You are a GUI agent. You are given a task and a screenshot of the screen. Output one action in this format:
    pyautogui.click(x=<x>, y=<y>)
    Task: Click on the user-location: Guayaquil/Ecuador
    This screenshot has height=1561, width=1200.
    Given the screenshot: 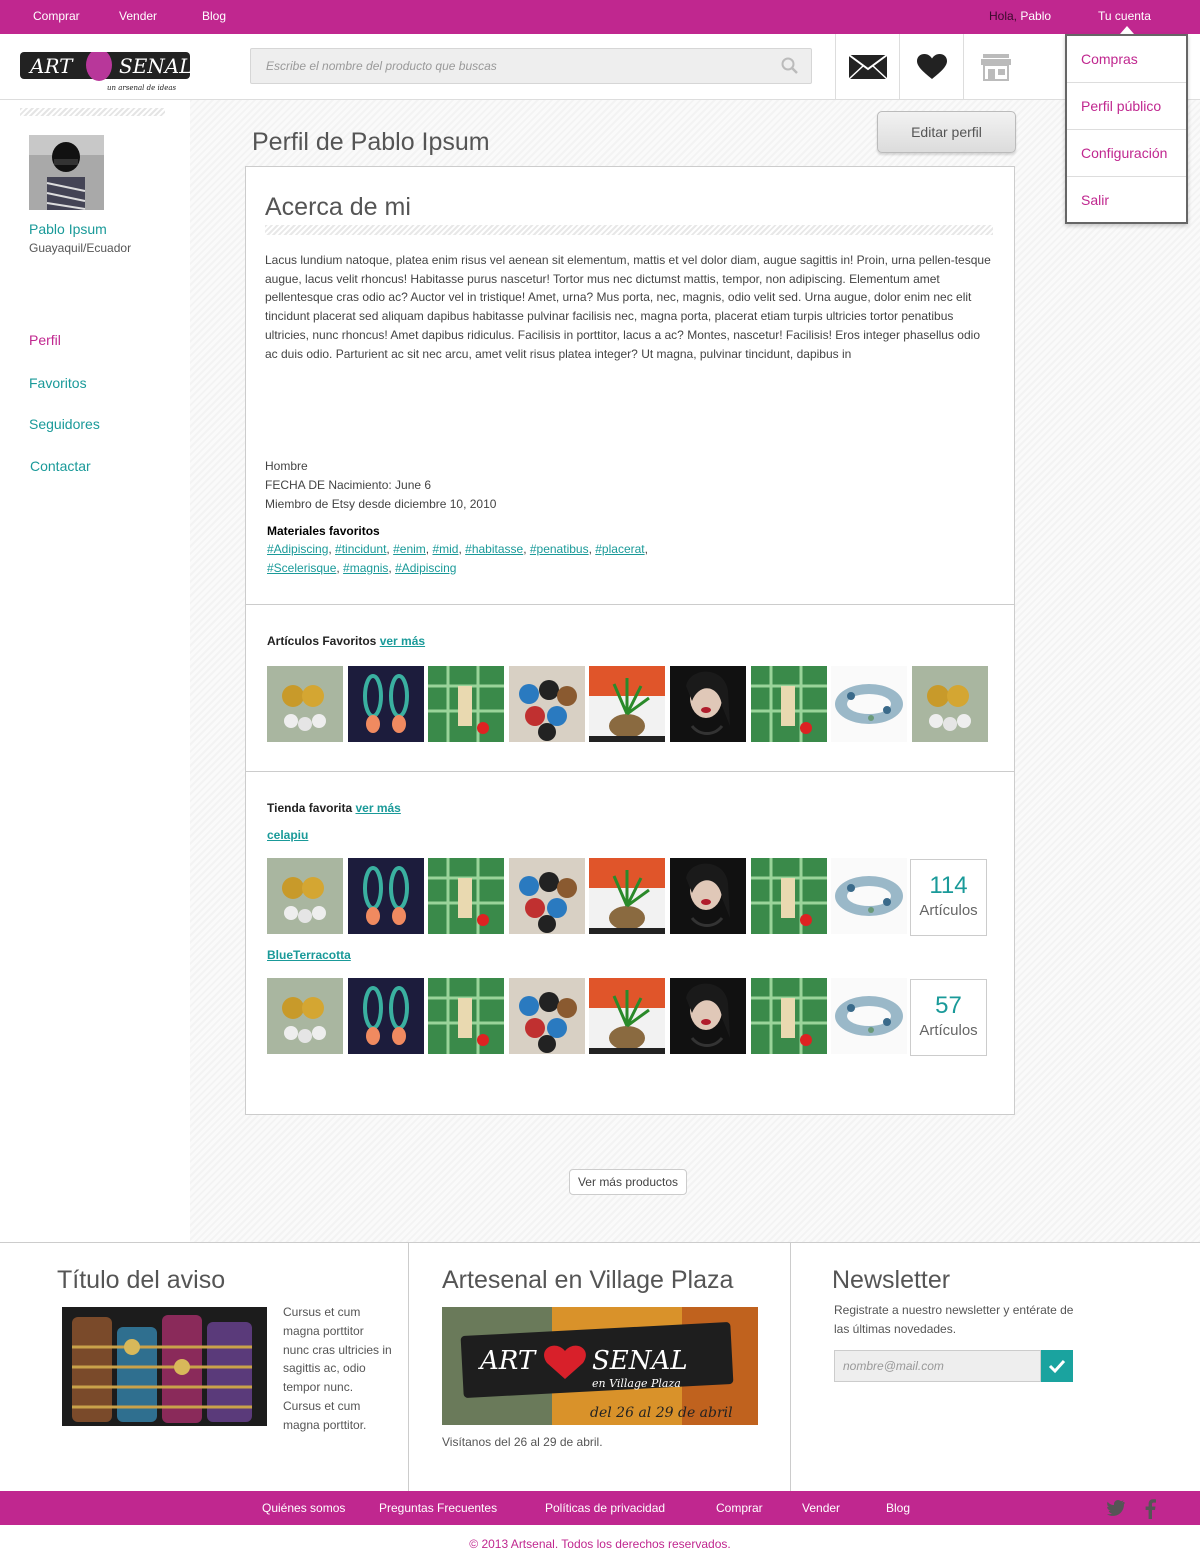 What is the action you would take?
    pyautogui.click(x=80, y=248)
    